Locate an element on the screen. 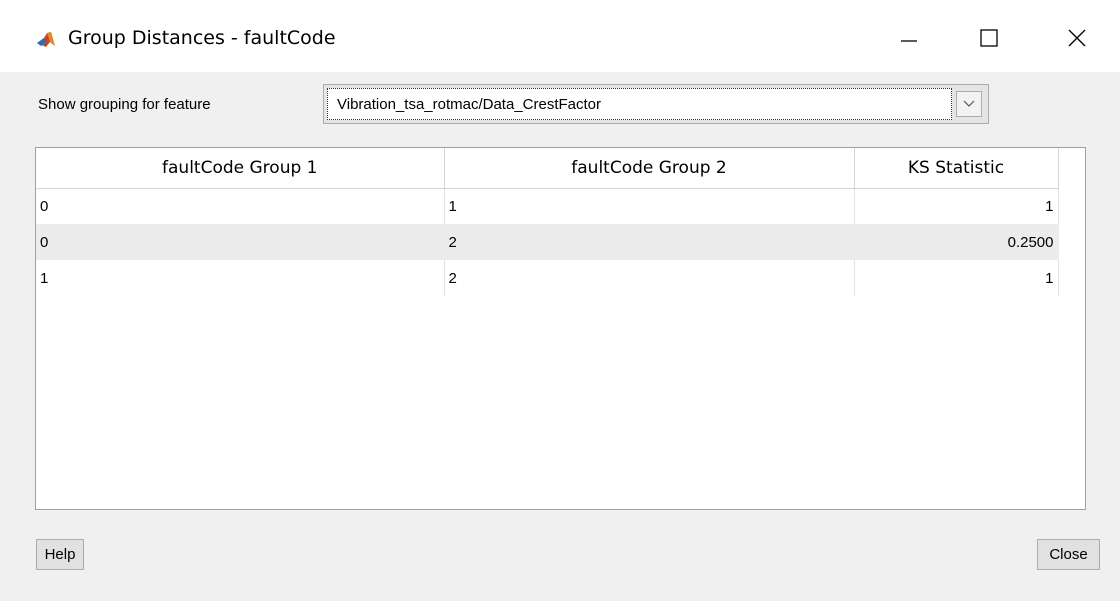 The width and height of the screenshot is (1120, 601). help-button: Help is located at coordinates (60, 554).